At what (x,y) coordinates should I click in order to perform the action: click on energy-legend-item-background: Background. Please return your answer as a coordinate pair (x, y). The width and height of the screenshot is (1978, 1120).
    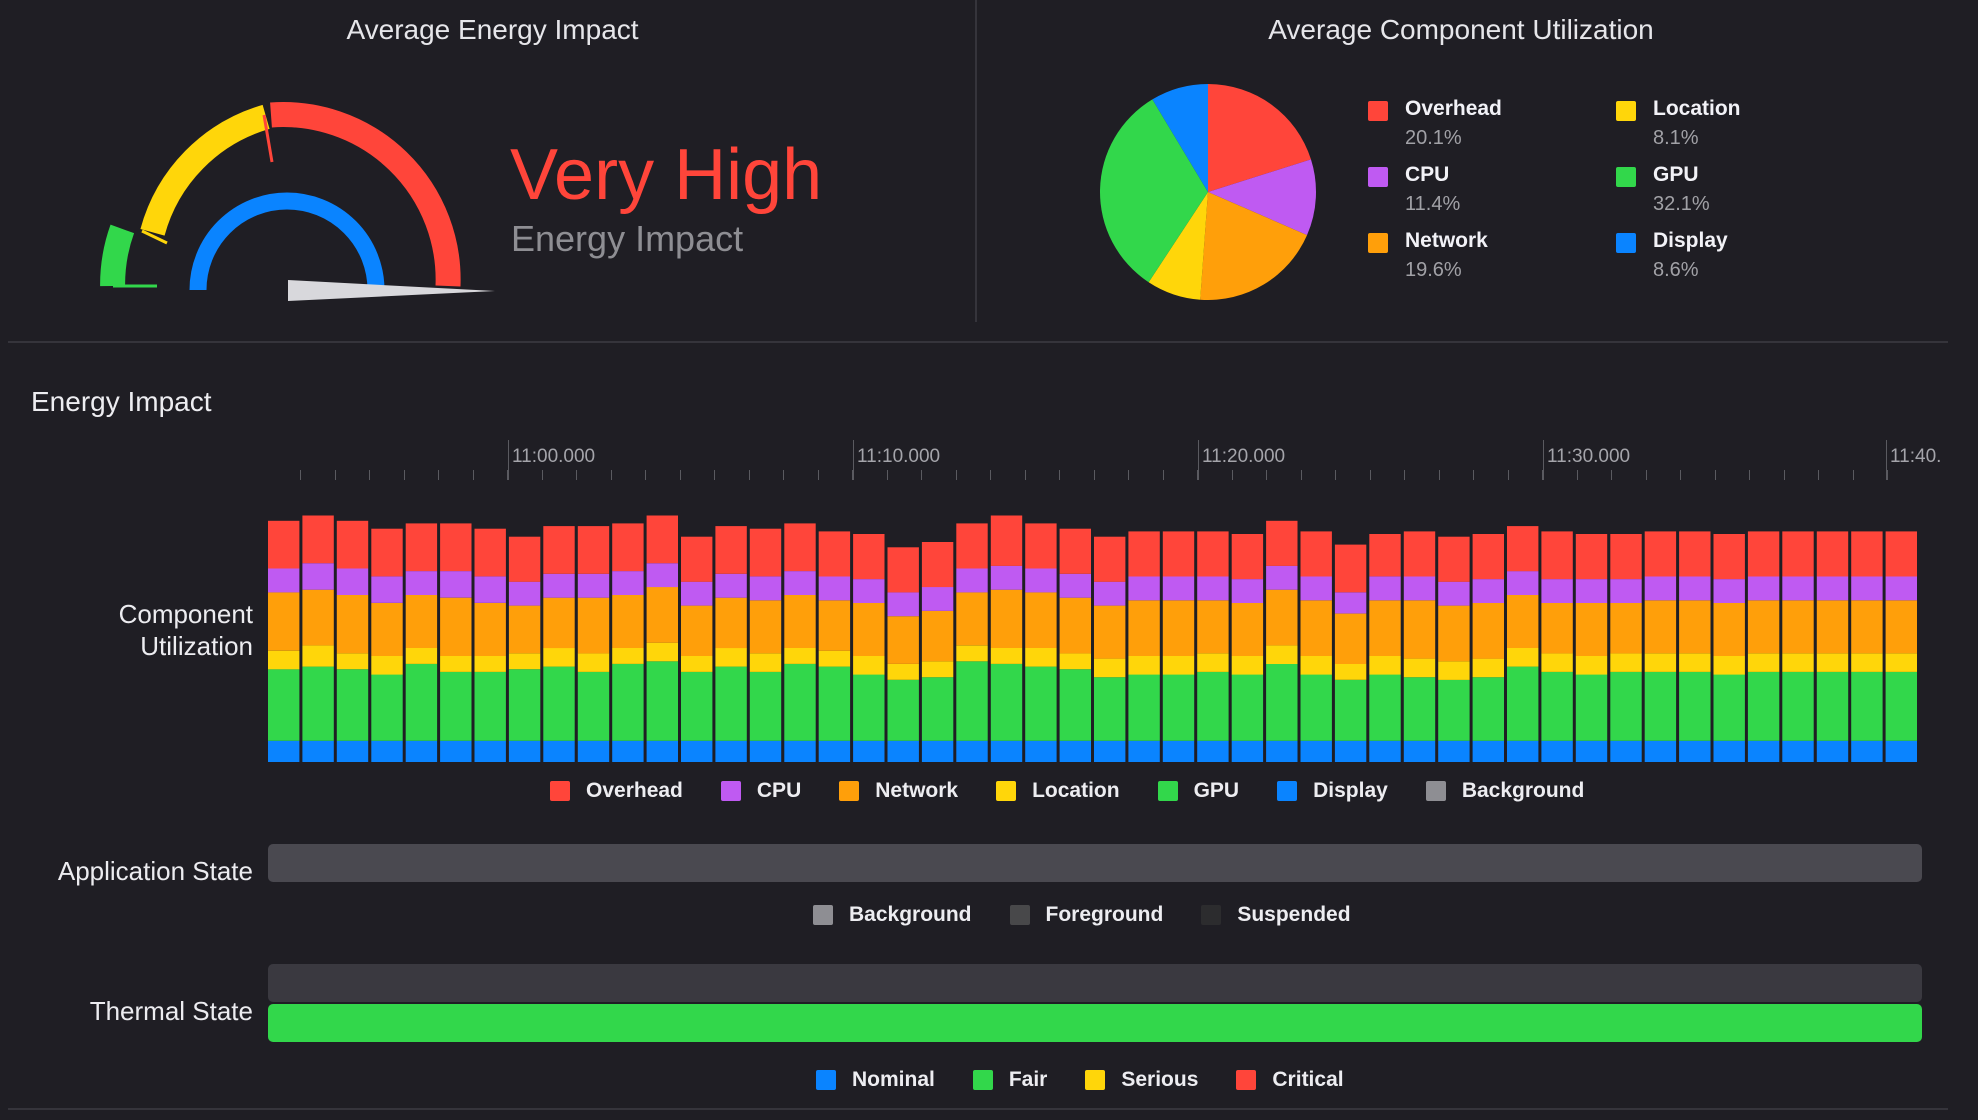
    Looking at the image, I should click on (1504, 791).